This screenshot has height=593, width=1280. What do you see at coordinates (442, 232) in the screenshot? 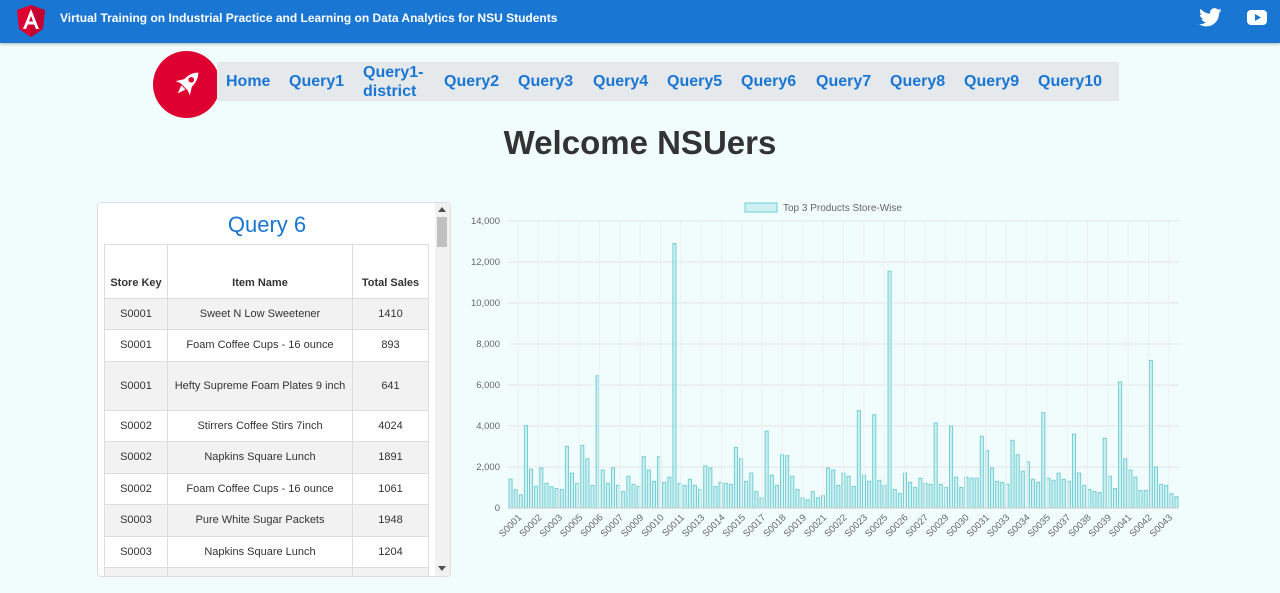
I see `scrollbar-thumb` at bounding box center [442, 232].